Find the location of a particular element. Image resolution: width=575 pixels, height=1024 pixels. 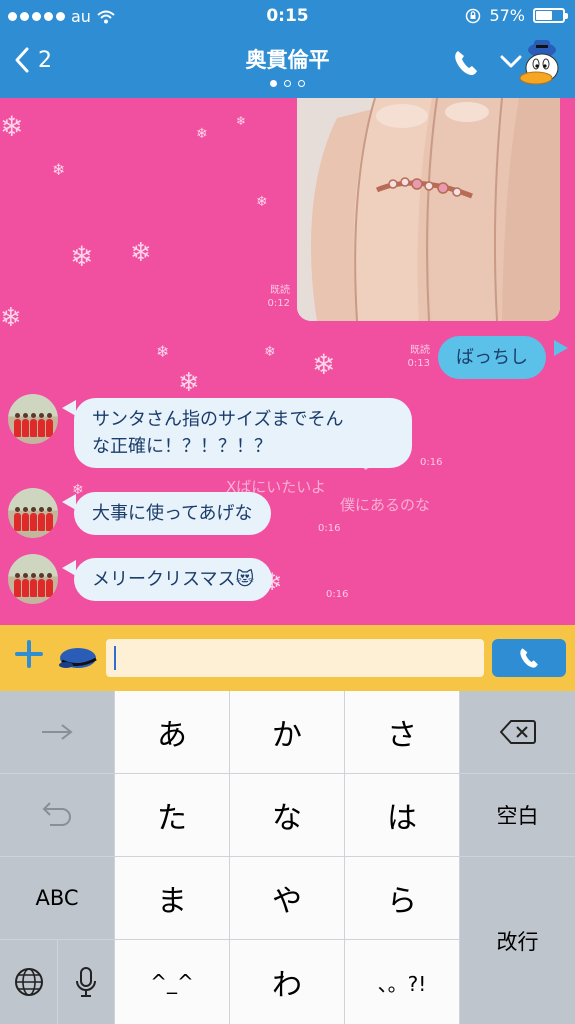

keyboard-kana-key: ら is located at coordinates (402, 898).